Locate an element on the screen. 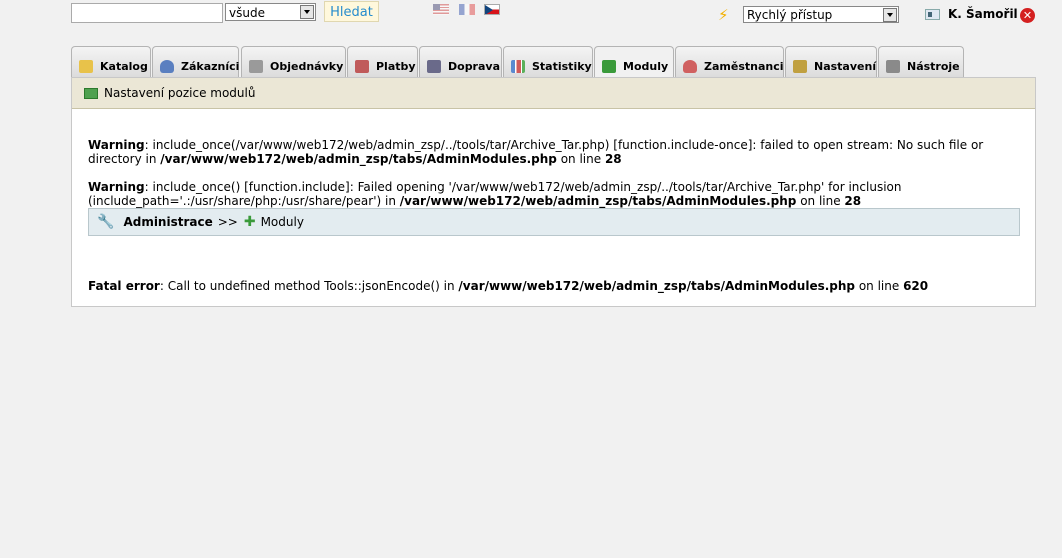  fatal-line: 620 is located at coordinates (916, 286).